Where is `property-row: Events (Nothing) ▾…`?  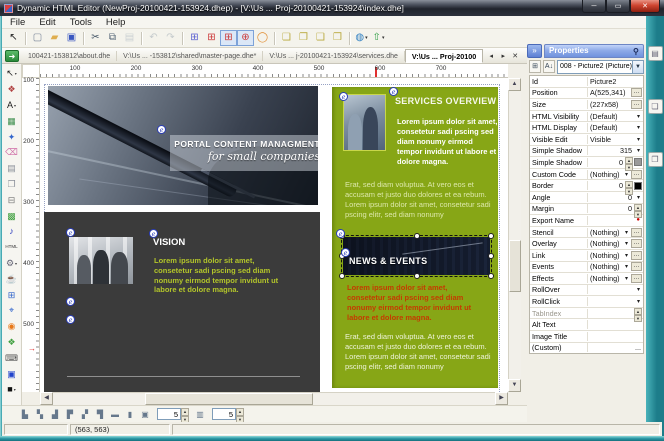 property-row: Events (Nothing) ▾… is located at coordinates (586, 268).